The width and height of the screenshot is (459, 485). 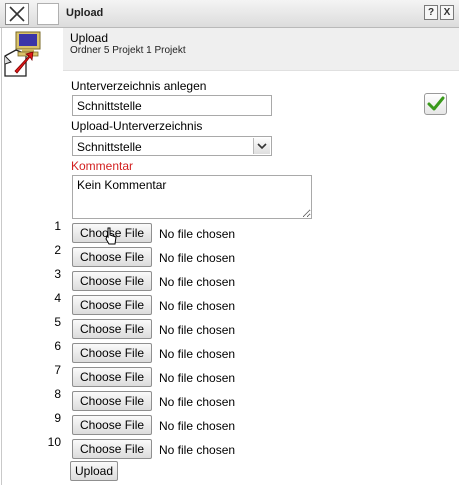 What do you see at coordinates (229, 14) in the screenshot?
I see `window-titlebar: Upload ? X` at bounding box center [229, 14].